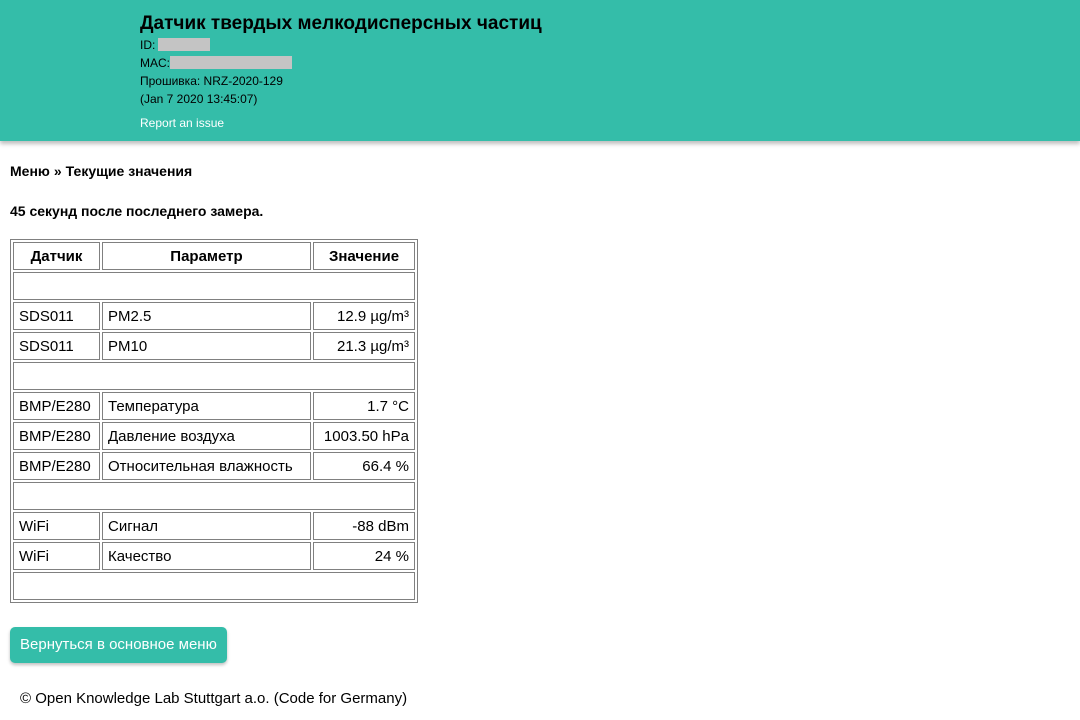  What do you see at coordinates (206, 256) in the screenshot?
I see `column-header-parameter: Параметр` at bounding box center [206, 256].